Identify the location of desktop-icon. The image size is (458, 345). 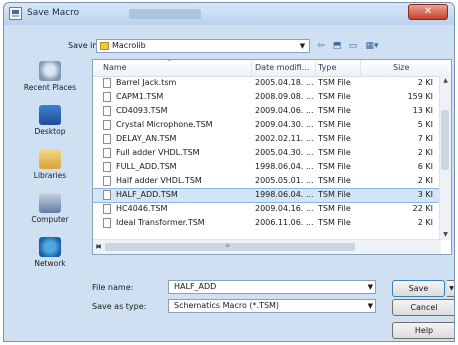
(50, 115).